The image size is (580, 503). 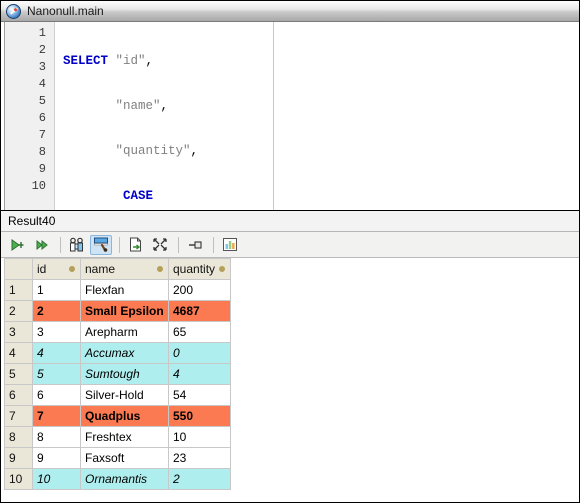 What do you see at coordinates (42, 84) in the screenshot?
I see `line-number: 4` at bounding box center [42, 84].